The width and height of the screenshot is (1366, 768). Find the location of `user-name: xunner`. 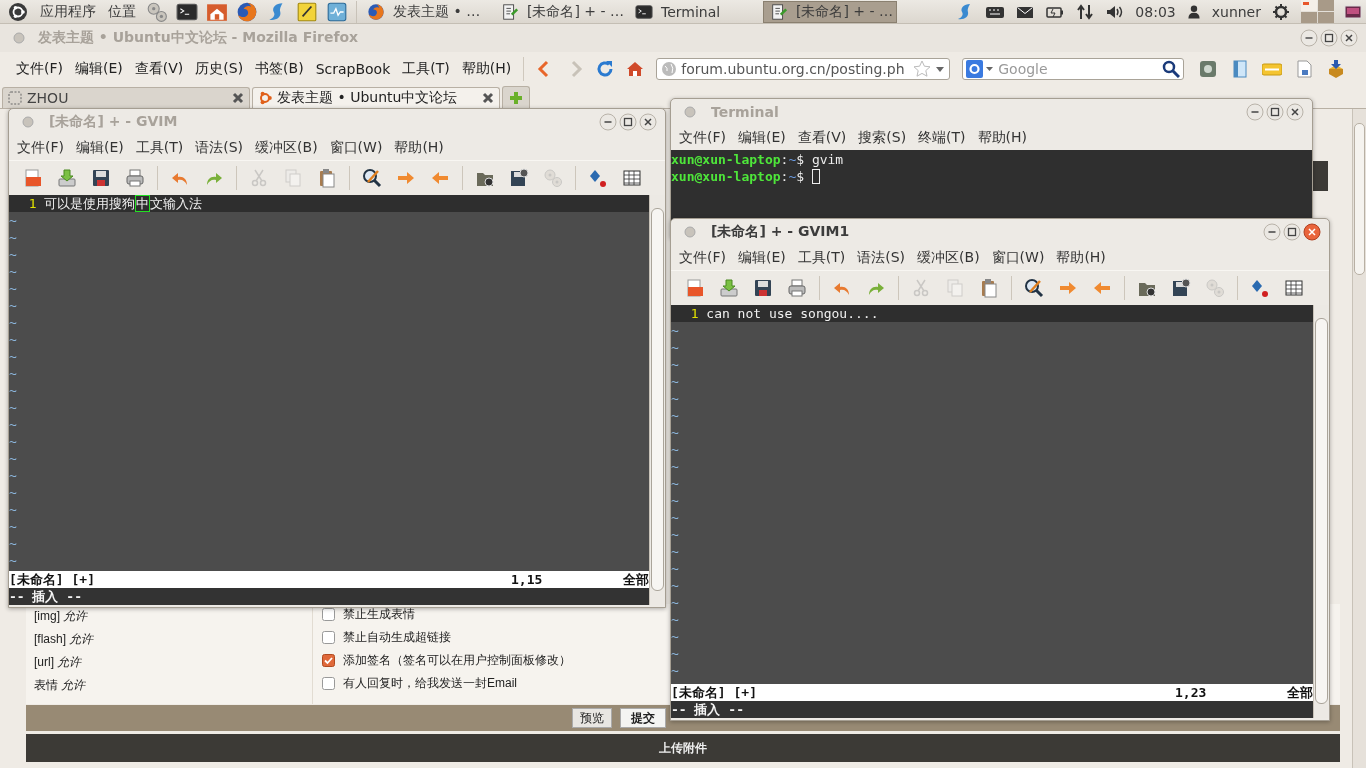

user-name: xunner is located at coordinates (1236, 11).